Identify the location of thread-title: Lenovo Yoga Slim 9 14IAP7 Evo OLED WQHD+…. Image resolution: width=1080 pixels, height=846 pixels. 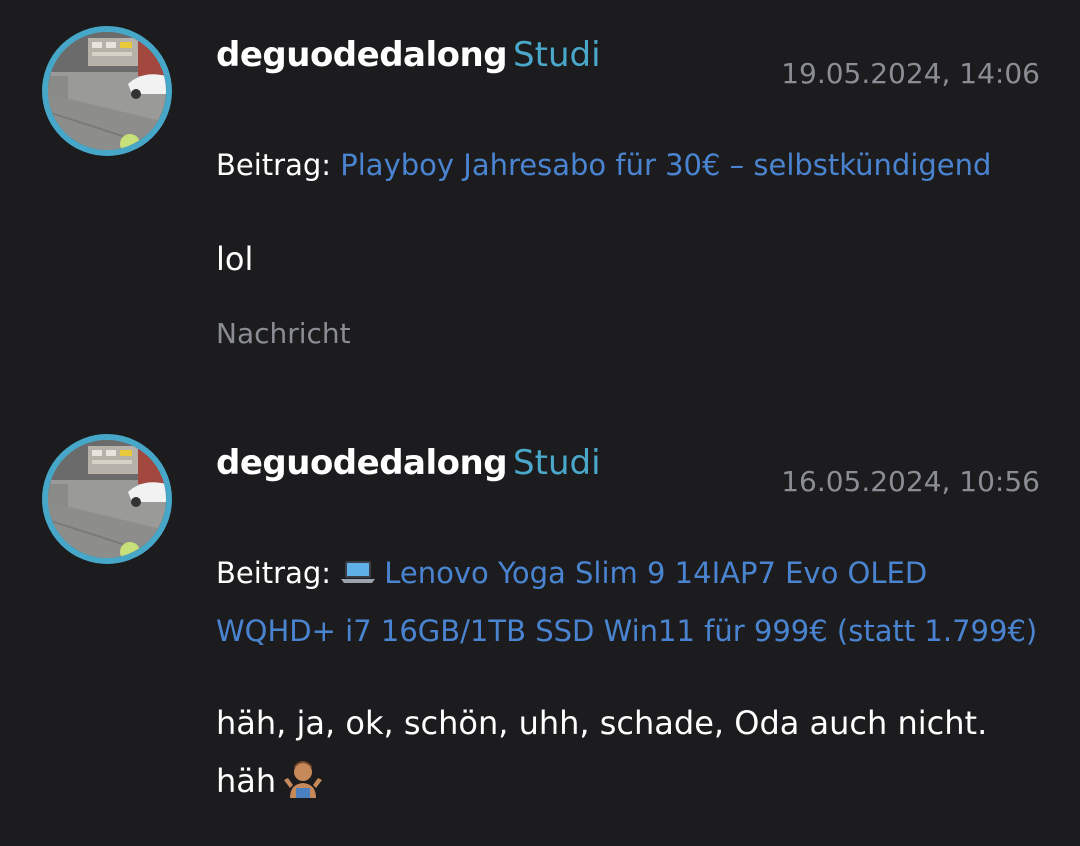
(627, 602).